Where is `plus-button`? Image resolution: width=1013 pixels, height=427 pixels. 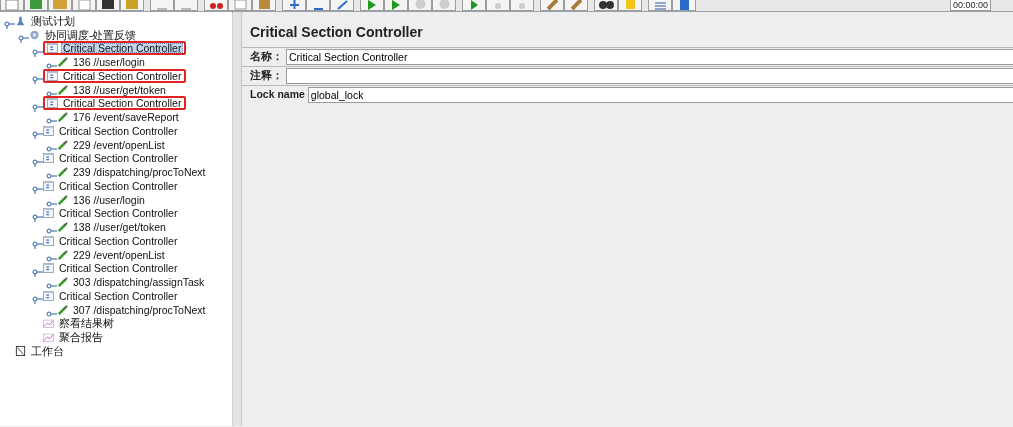 plus-button is located at coordinates (294, 5).